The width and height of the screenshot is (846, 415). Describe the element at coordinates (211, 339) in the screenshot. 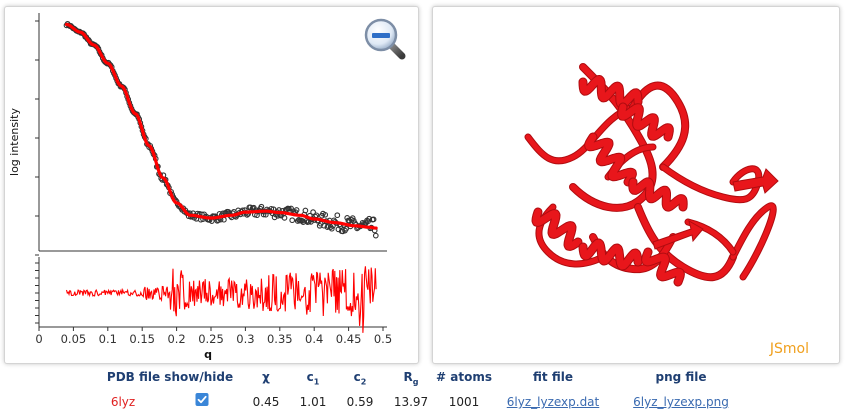

I see `x-tick-label: 0.25` at that location.